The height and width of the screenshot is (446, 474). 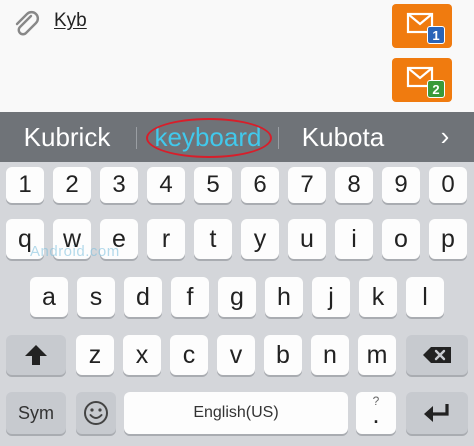 I want to click on compose-text: Kyb, so click(x=70, y=21).